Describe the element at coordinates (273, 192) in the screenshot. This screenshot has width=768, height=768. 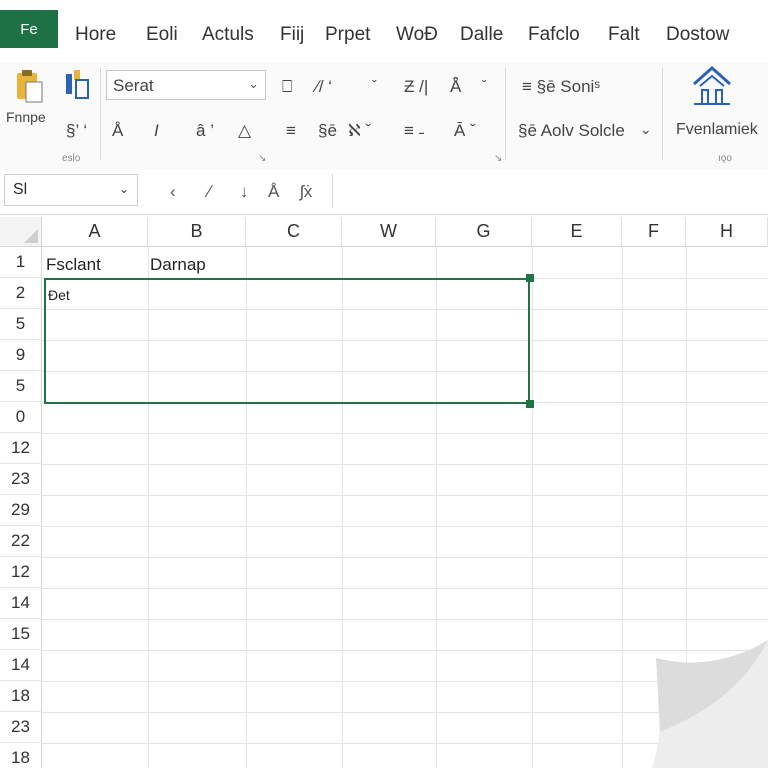
I see `text-icon: Å` at that location.